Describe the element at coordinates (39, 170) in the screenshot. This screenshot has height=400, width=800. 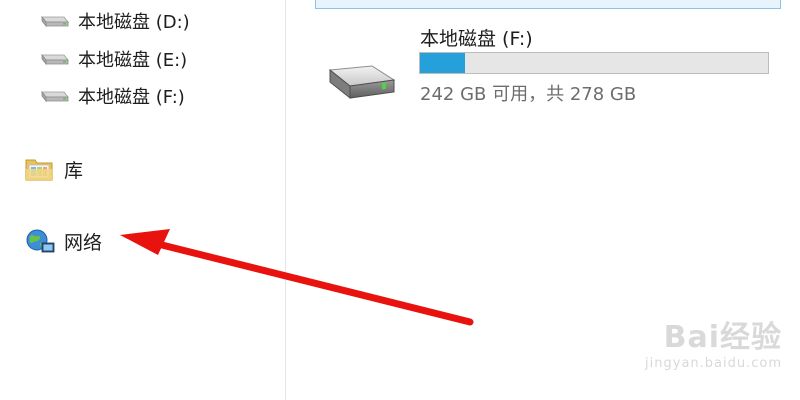
I see `library-folder-icon` at that location.